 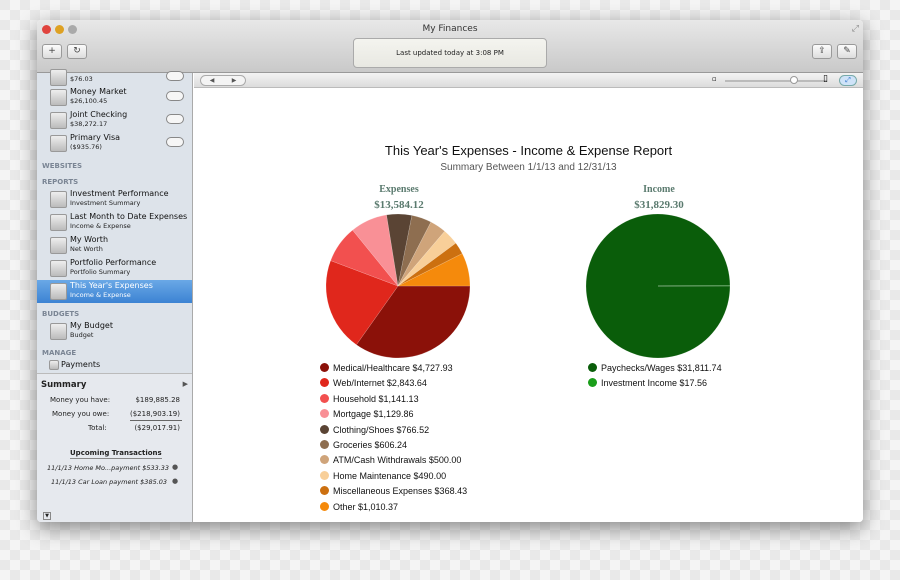 I want to click on legend-label: Investment Income $17.56, so click(x=654, y=383).